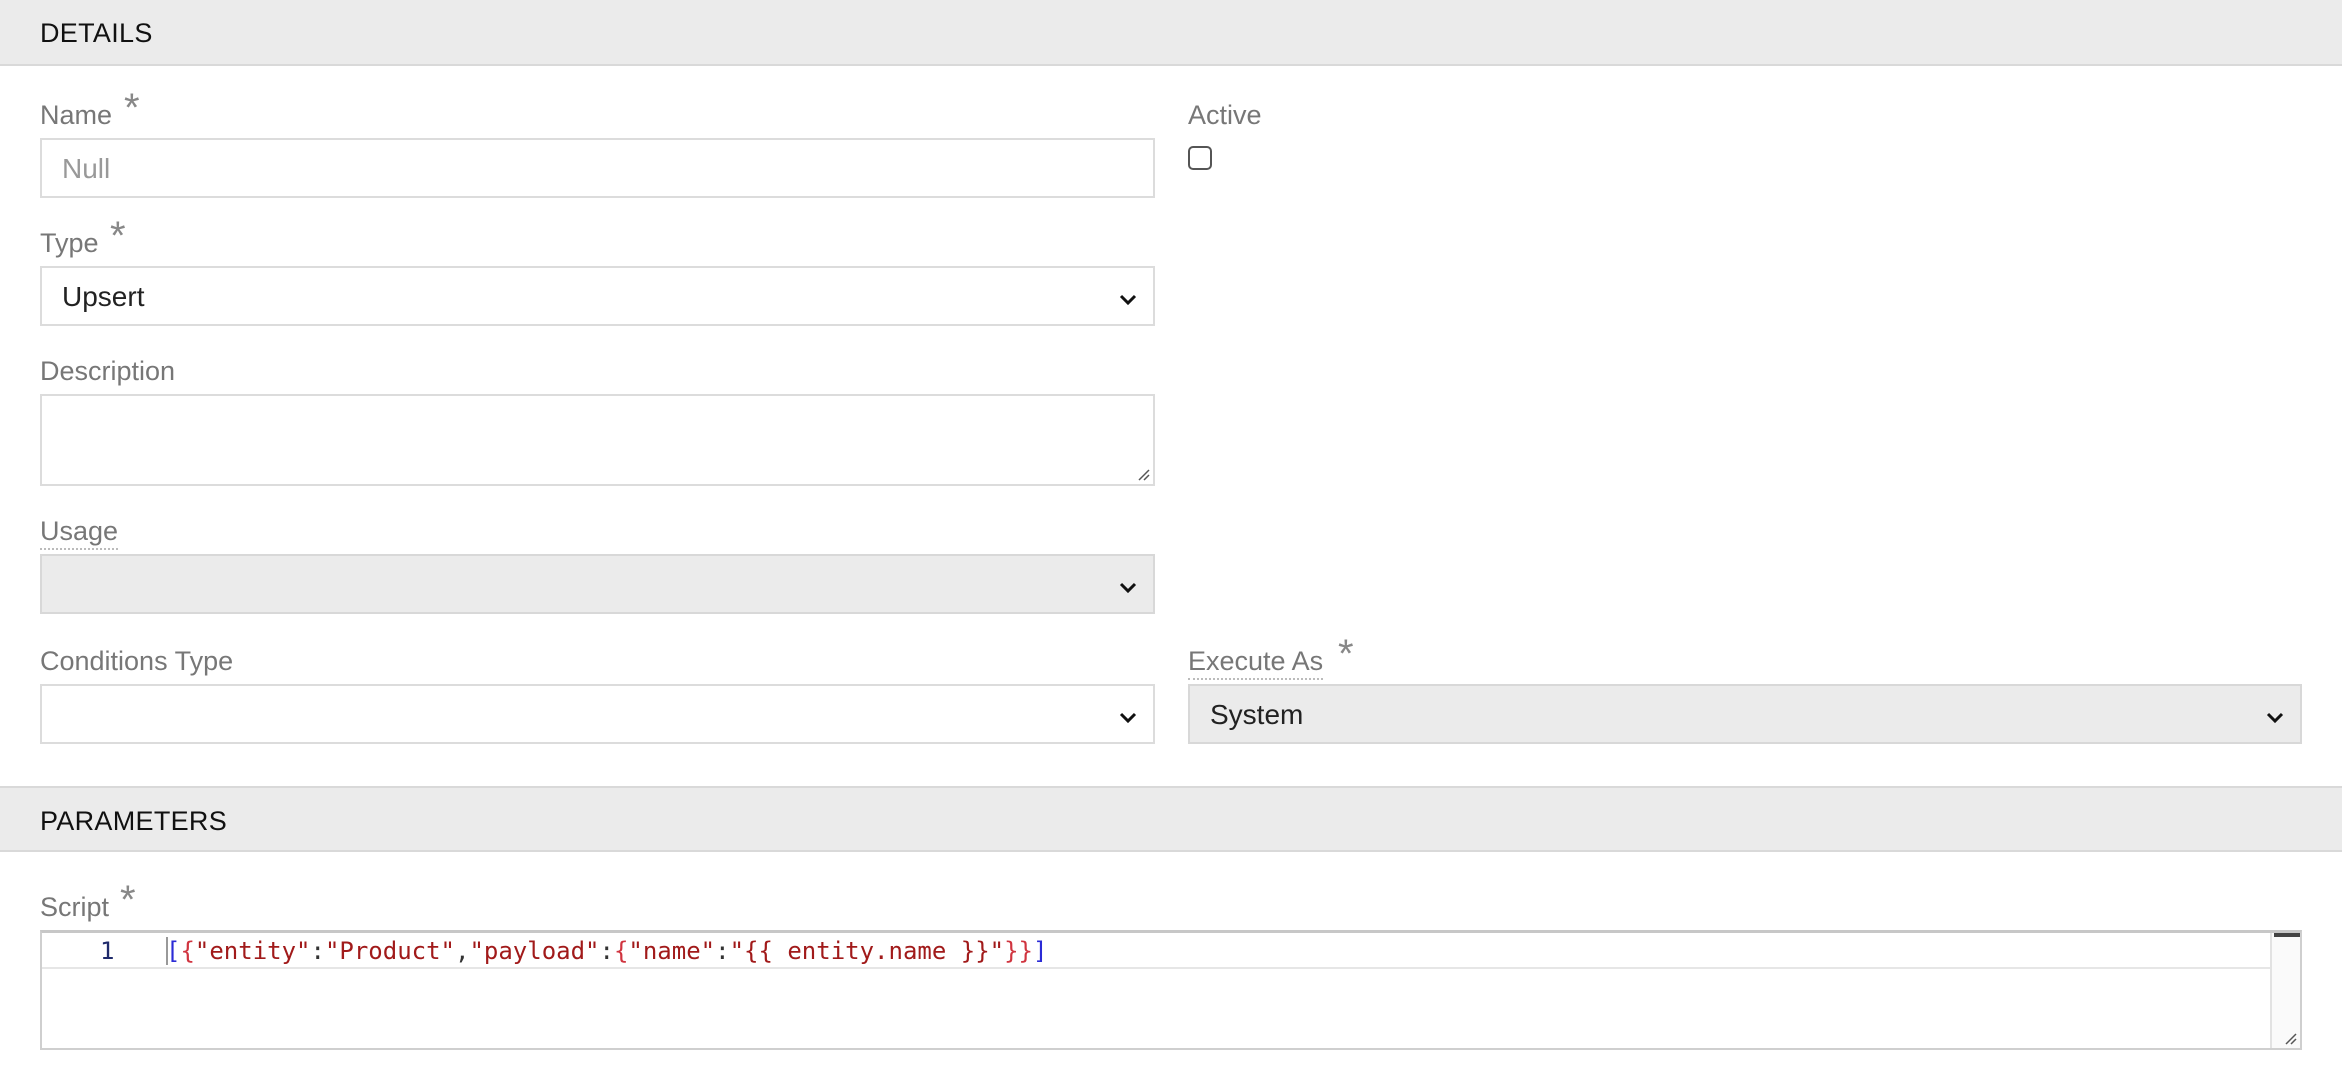 This screenshot has width=2342, height=1080. I want to click on name-placeholder: Null, so click(86, 168).